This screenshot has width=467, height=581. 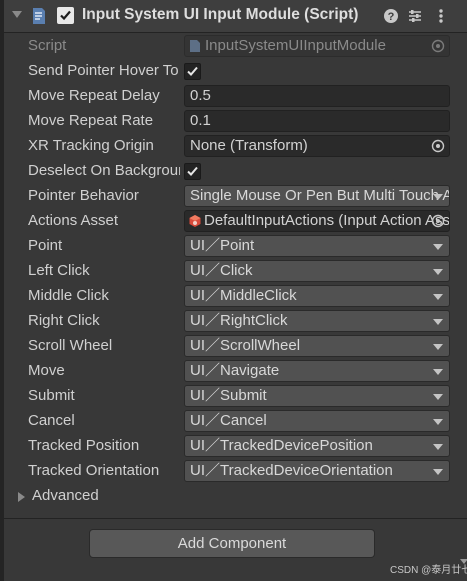 I want to click on move-repeat-rate-label: Move Repeat Rate, so click(x=91, y=120).